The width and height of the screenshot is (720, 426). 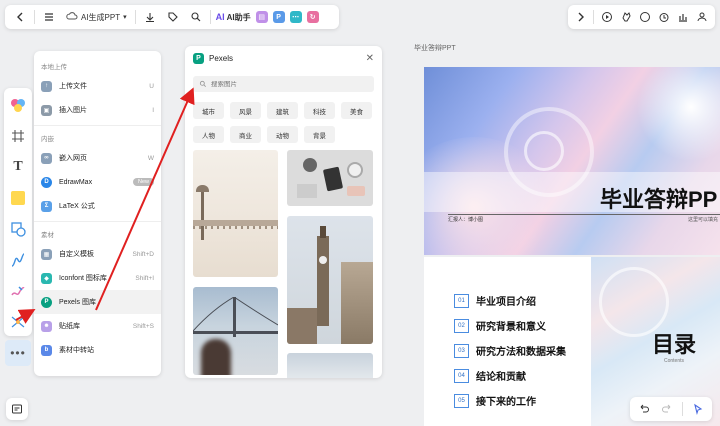 What do you see at coordinates (461, 325) in the screenshot?
I see `toc-number: 02` at bounding box center [461, 325].